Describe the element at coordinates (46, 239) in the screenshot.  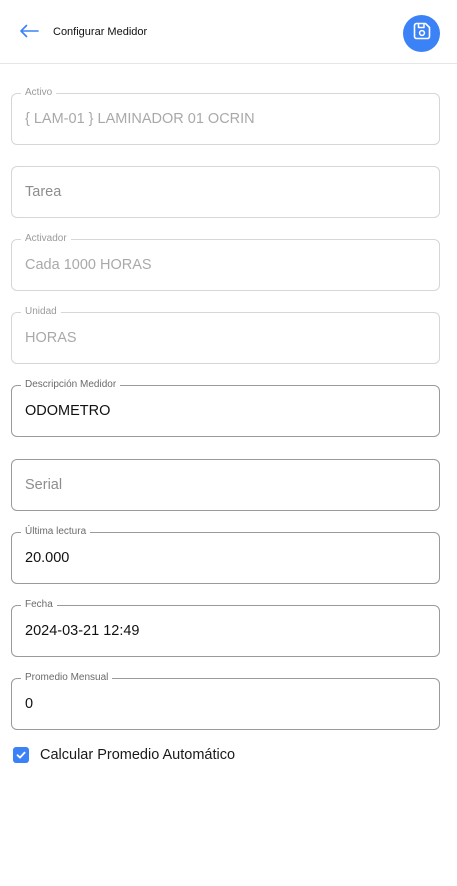
I see `activador-label: Activador` at that location.